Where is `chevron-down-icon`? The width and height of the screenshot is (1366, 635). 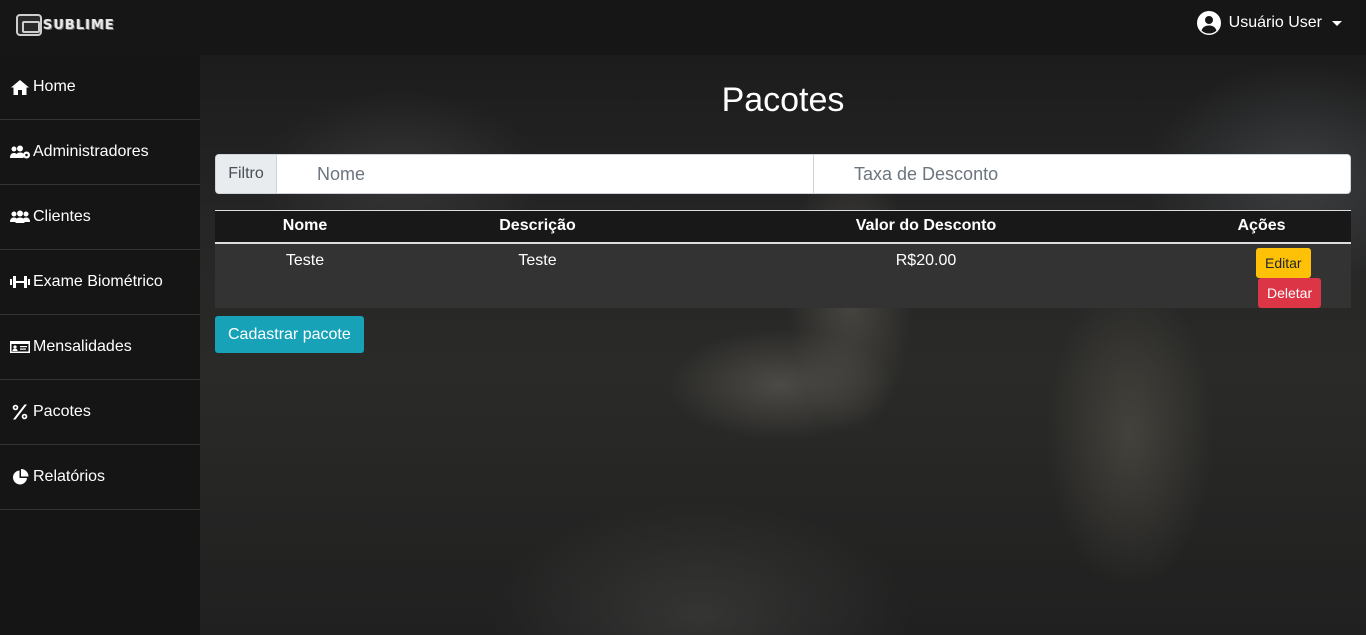 chevron-down-icon is located at coordinates (1337, 23).